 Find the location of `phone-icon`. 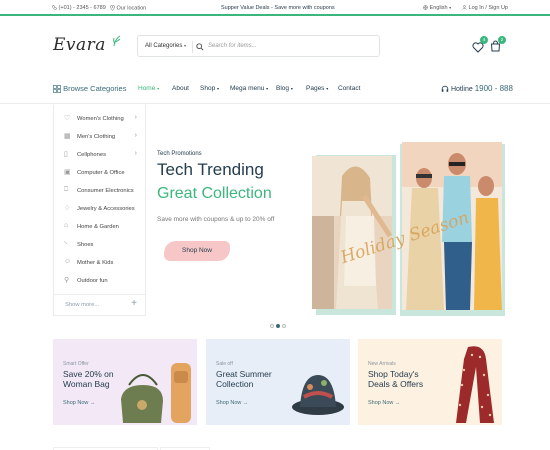

phone-icon is located at coordinates (54, 7).